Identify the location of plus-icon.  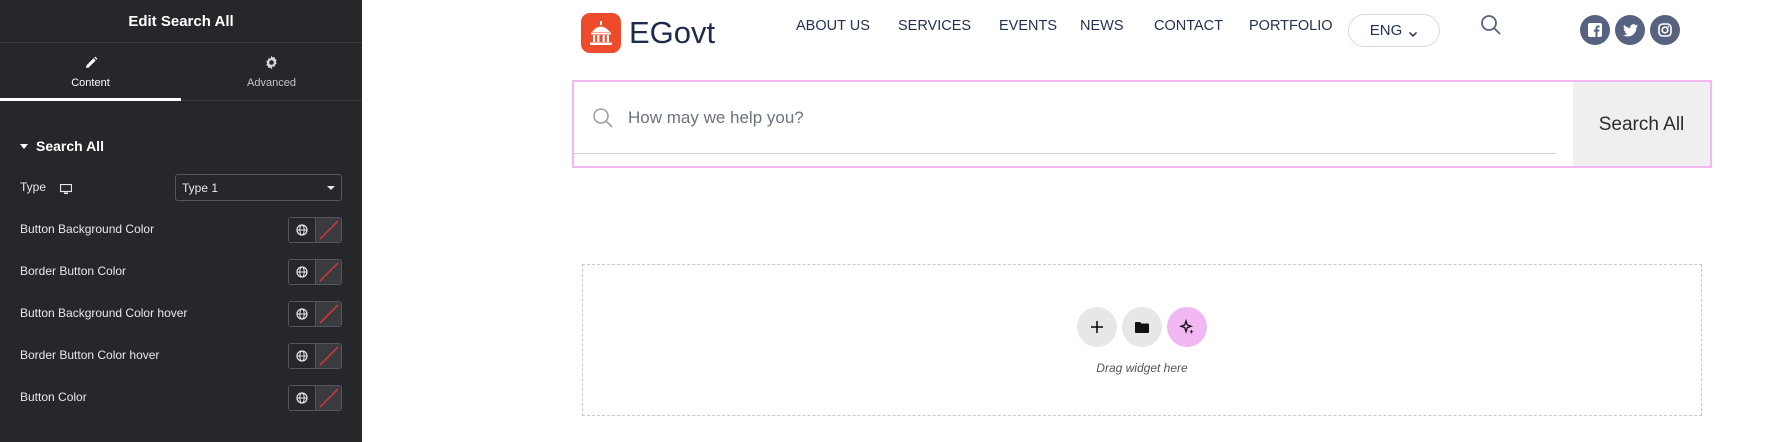
(1097, 327).